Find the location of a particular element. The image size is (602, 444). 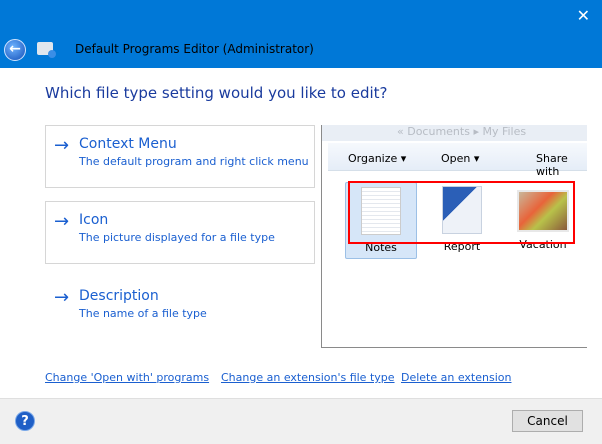

app-icon is located at coordinates (46, 50).